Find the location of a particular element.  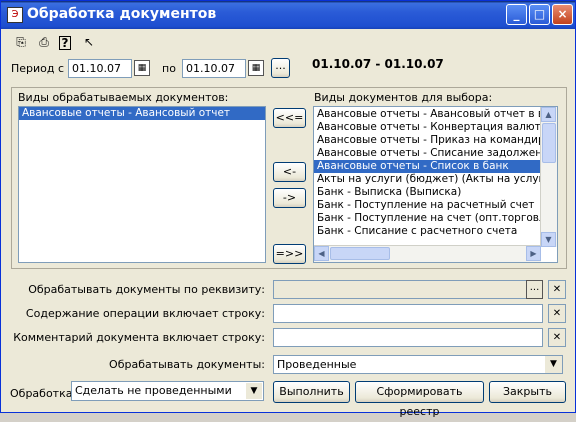

period-to-label: по is located at coordinates (169, 68).